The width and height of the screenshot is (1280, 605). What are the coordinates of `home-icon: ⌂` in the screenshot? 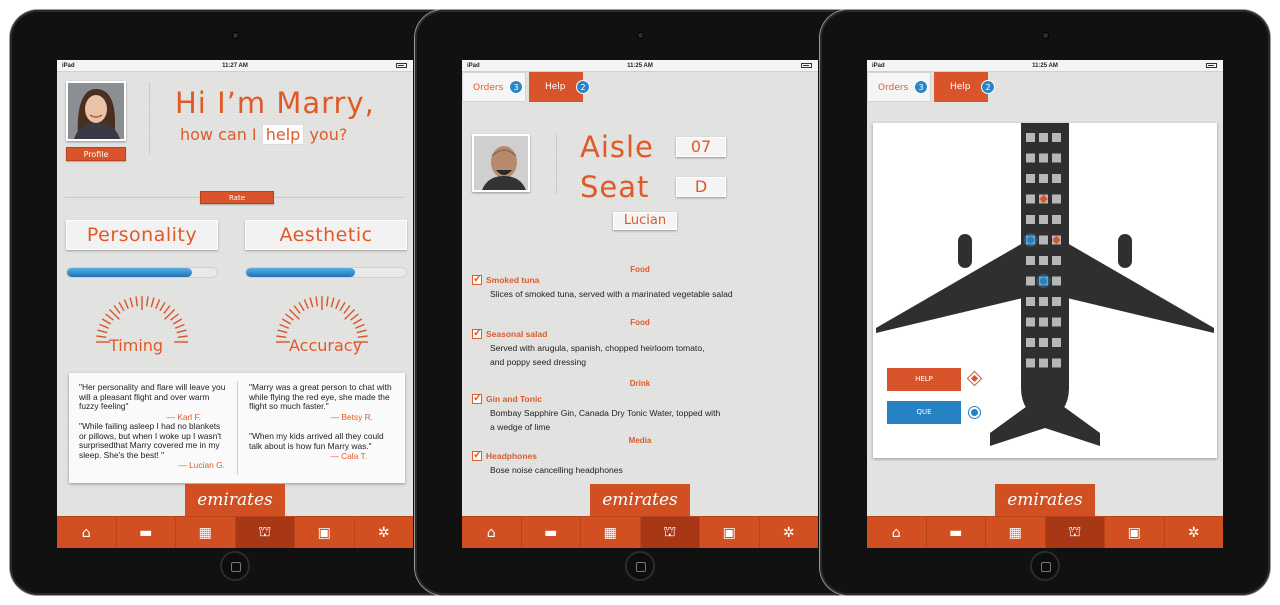 It's located at (86, 532).